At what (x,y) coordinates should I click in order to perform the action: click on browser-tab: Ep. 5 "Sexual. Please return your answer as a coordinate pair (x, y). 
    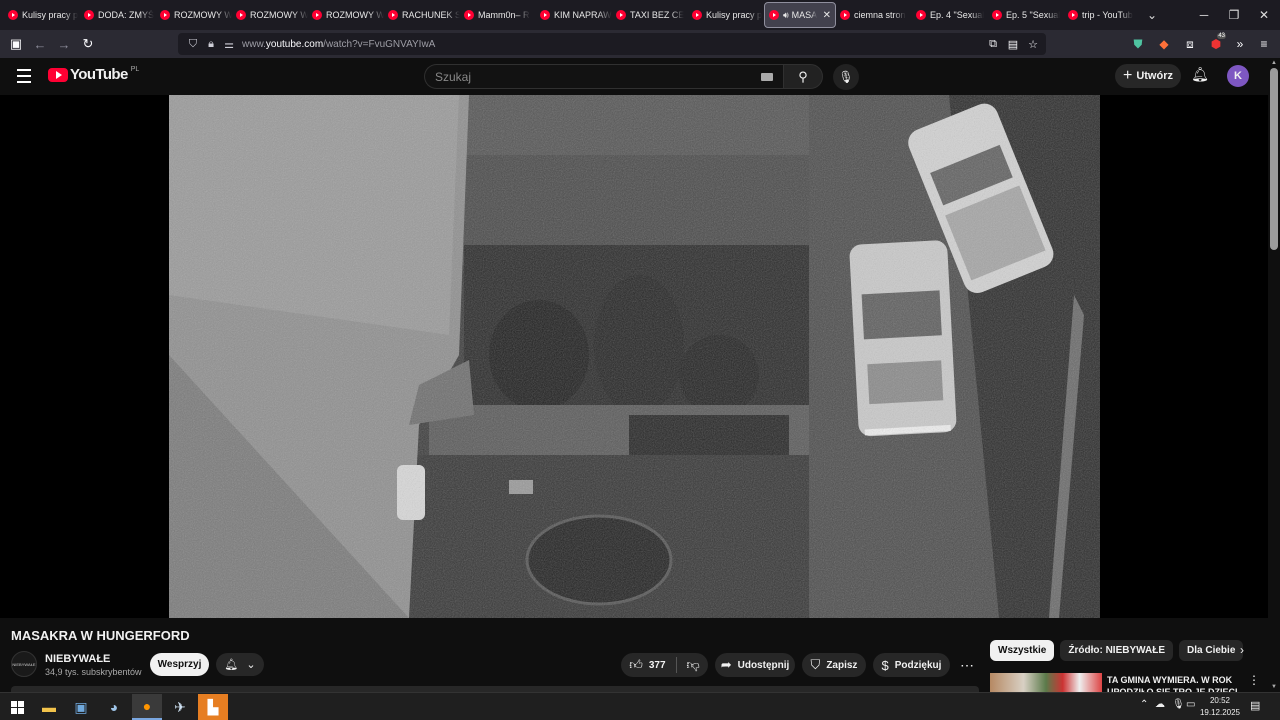
    Looking at the image, I should click on (1026, 15).